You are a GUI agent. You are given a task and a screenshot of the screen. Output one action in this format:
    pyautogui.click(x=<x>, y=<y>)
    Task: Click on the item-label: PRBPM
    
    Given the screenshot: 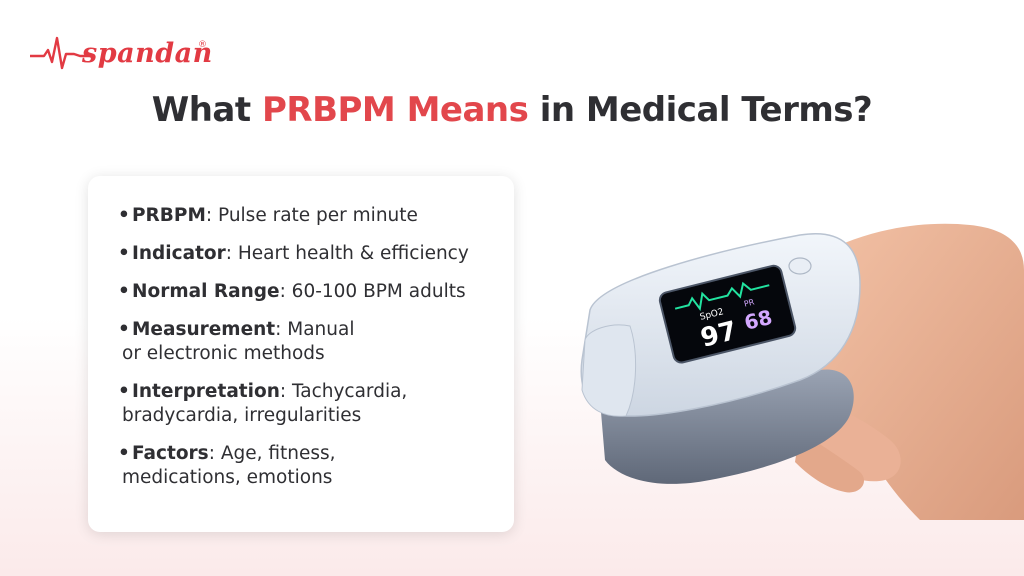 What is the action you would take?
    pyautogui.click(x=169, y=215)
    